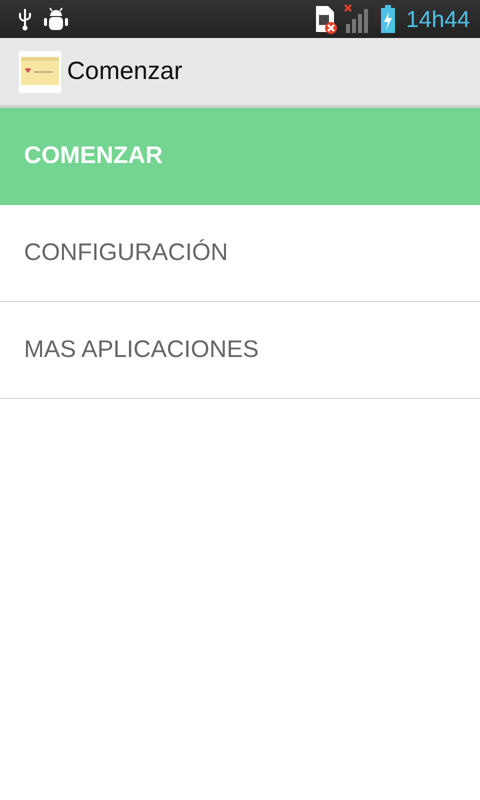 The height and width of the screenshot is (800, 480). What do you see at coordinates (40, 71) in the screenshot?
I see `app-icon` at bounding box center [40, 71].